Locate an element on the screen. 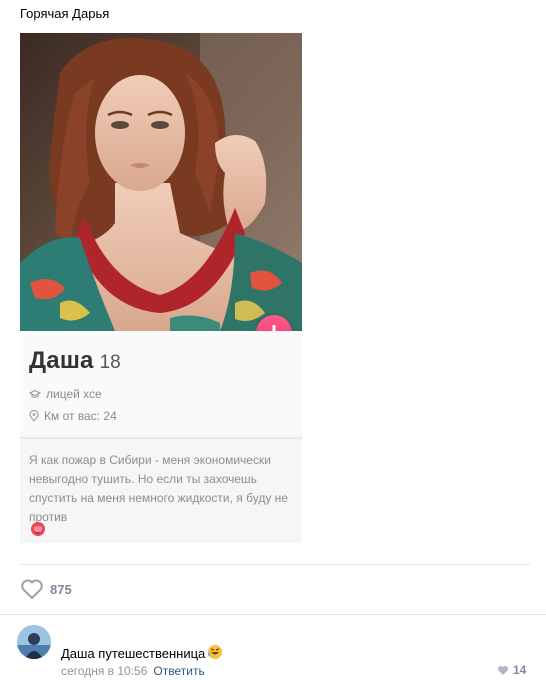 The width and height of the screenshot is (546, 680). school-text: лицей хсе is located at coordinates (74, 394).